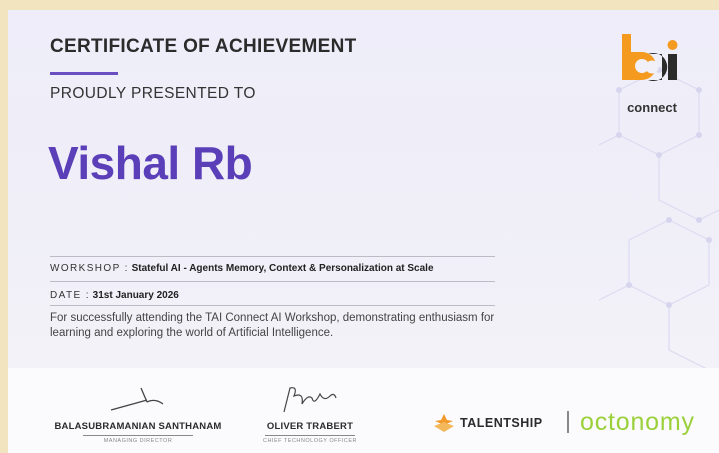  Describe the element at coordinates (203, 46) in the screenshot. I see `certificate-title: CERTIFICATE OF ACHIEVEMENT` at that location.